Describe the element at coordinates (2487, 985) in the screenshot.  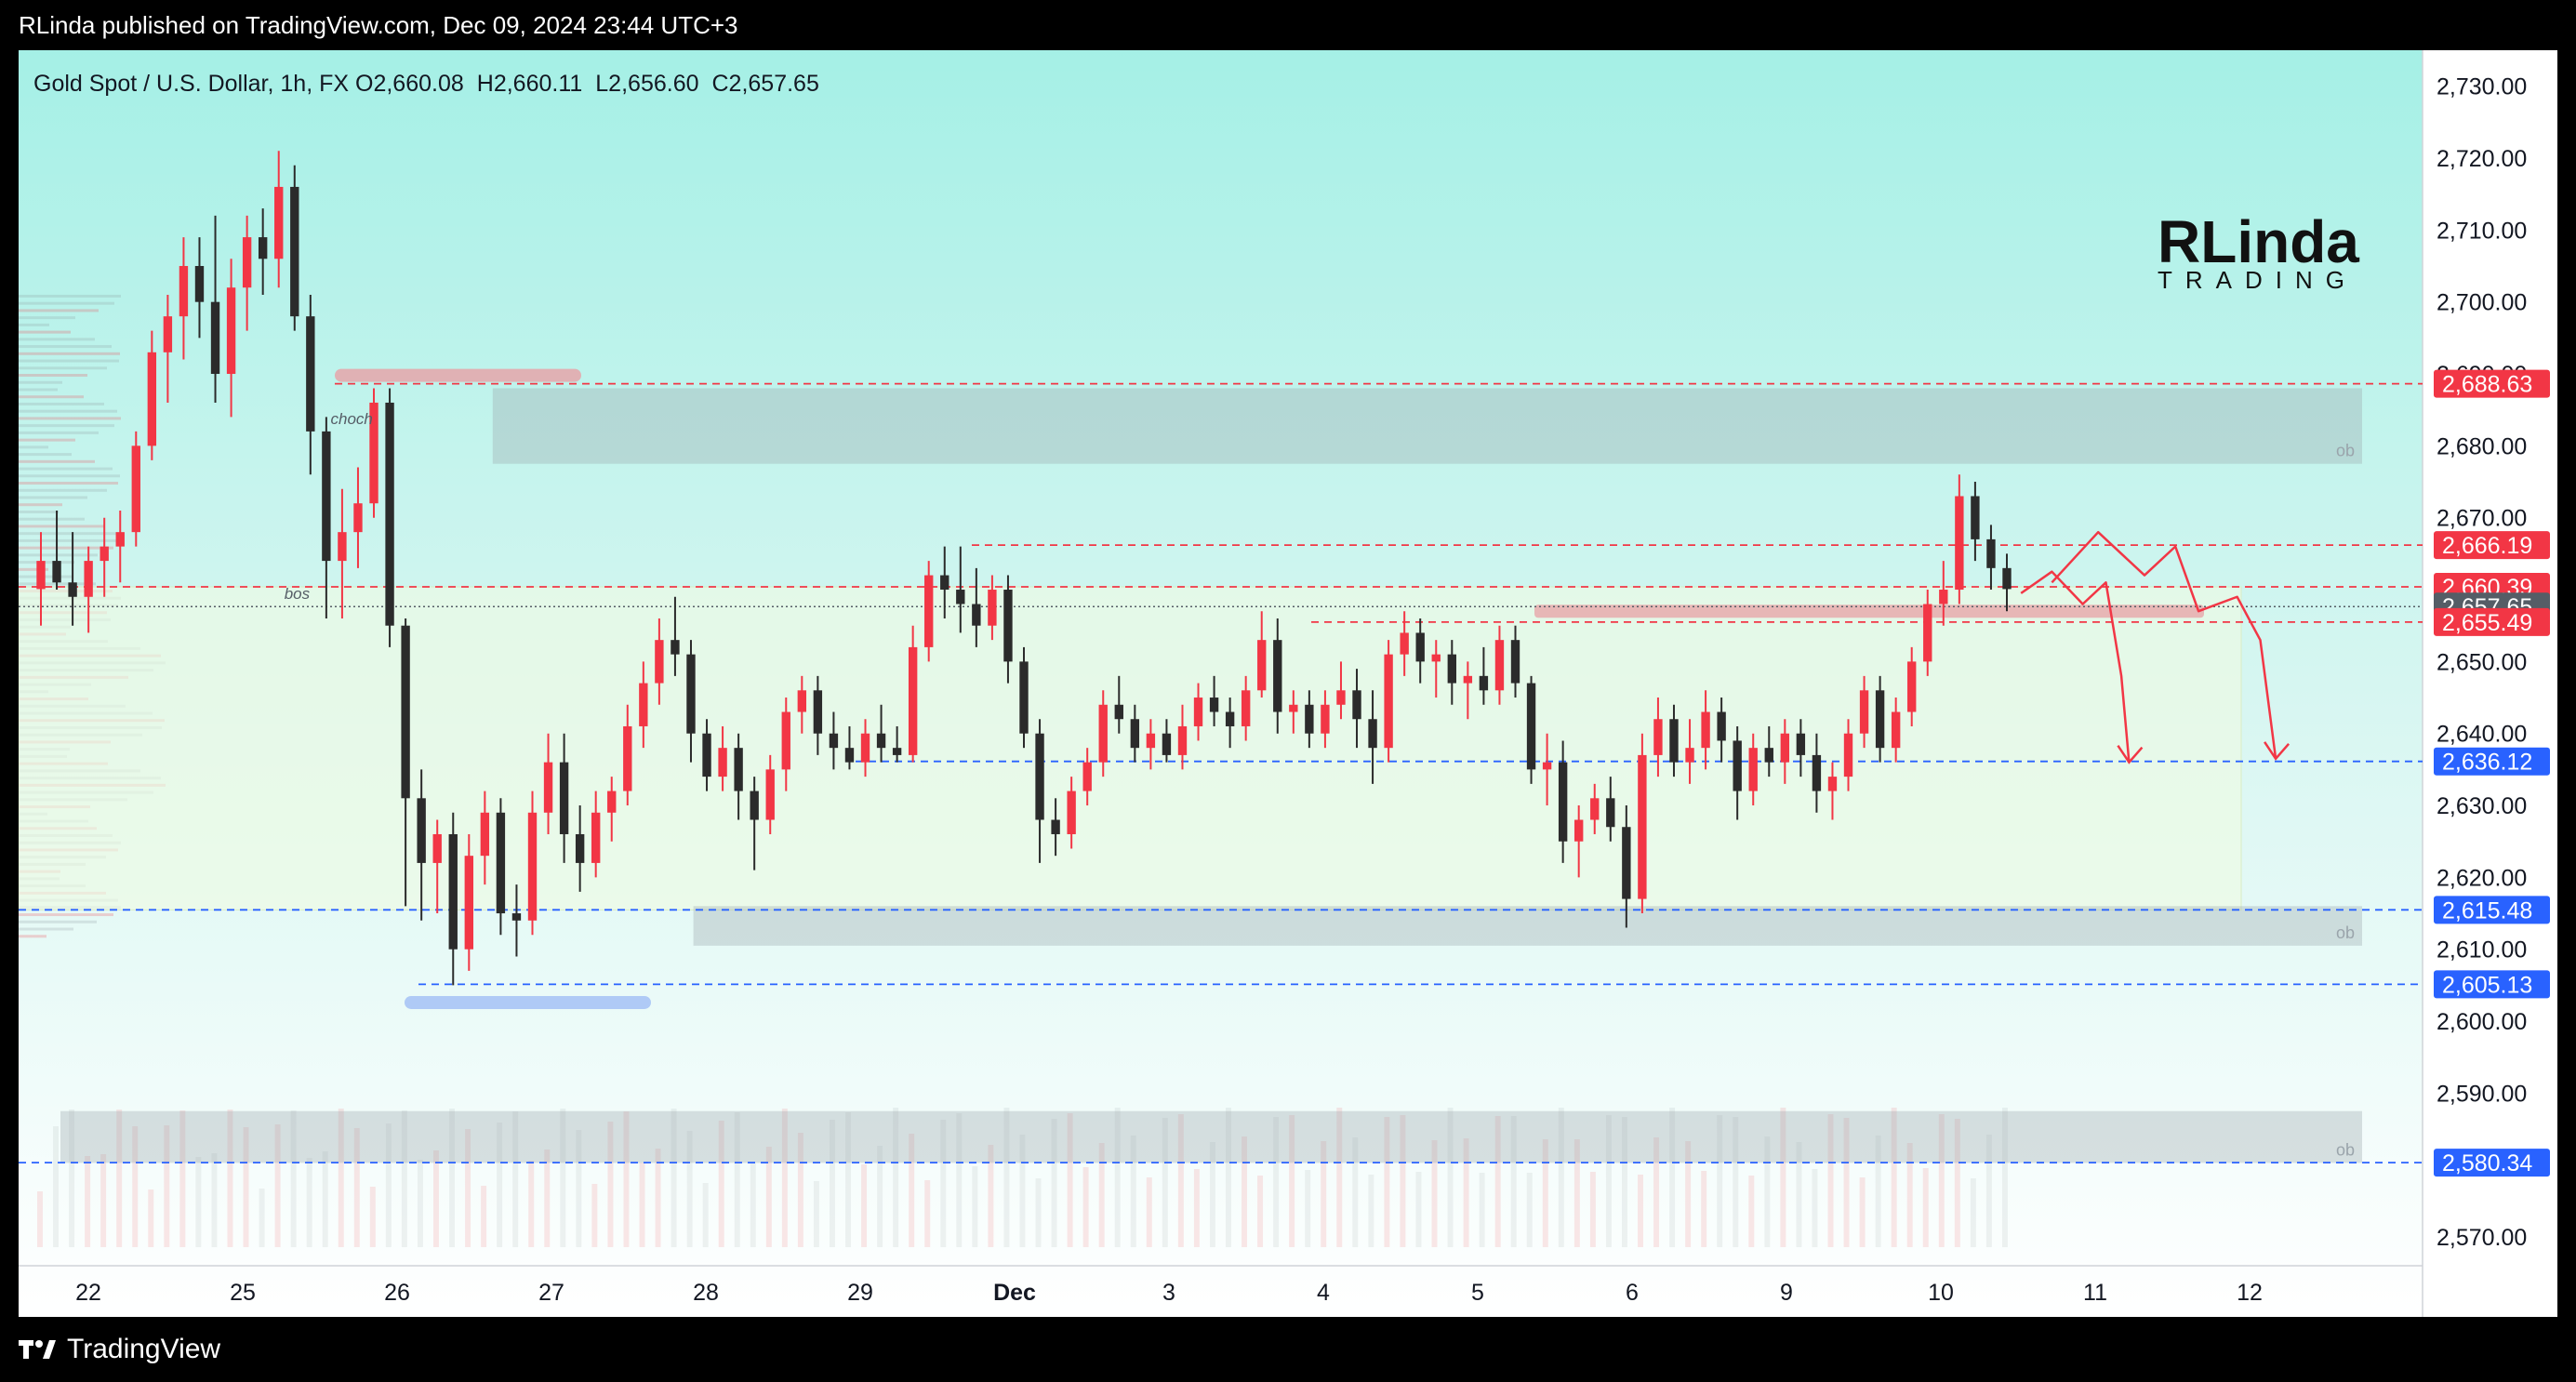
I see `price-tag-label-7: 2,605.13` at that location.